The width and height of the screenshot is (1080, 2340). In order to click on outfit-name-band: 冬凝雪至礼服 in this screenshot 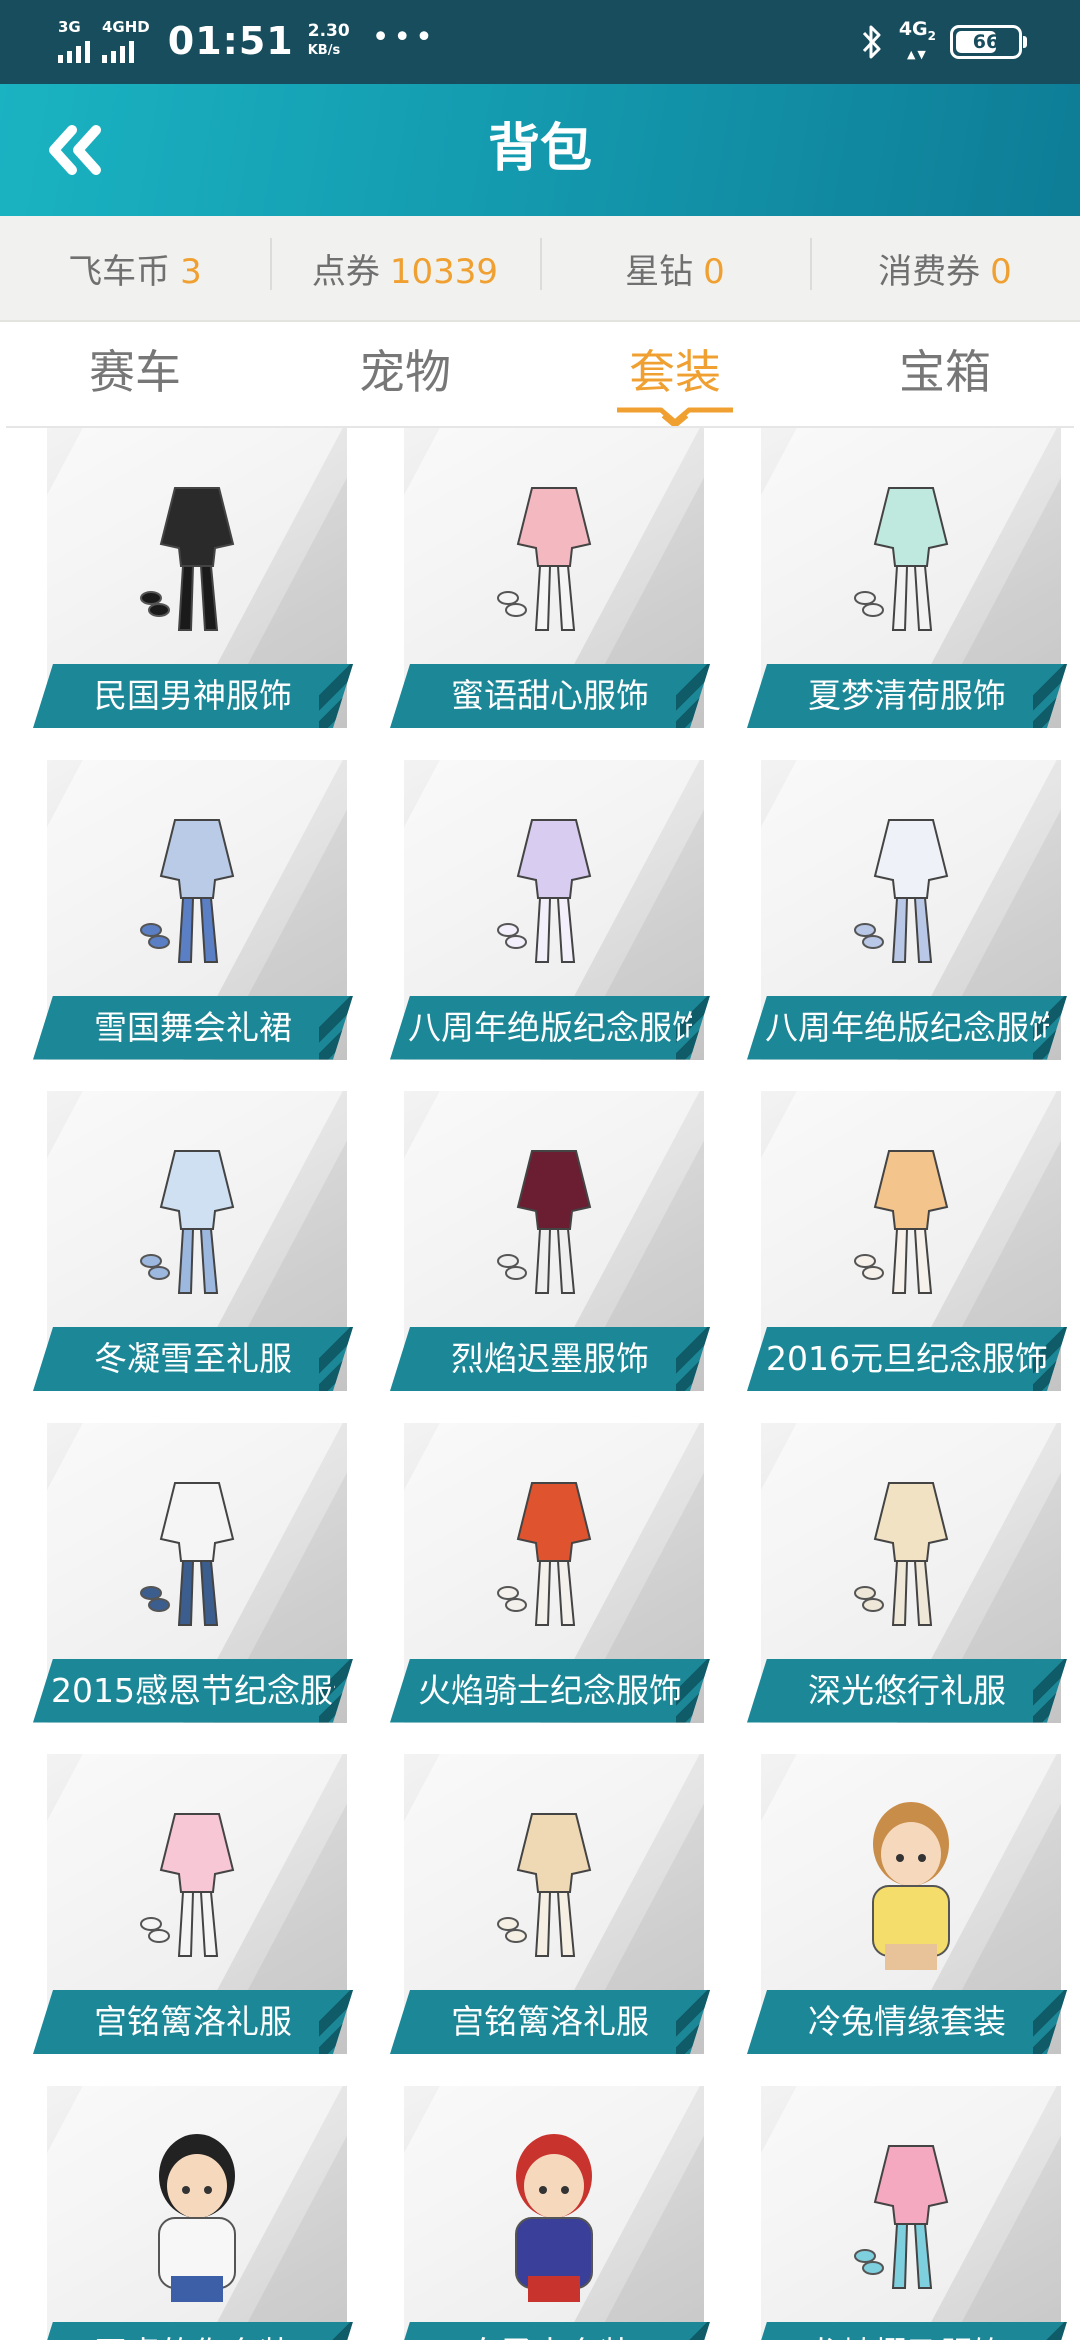, I will do `click(193, 1359)`.